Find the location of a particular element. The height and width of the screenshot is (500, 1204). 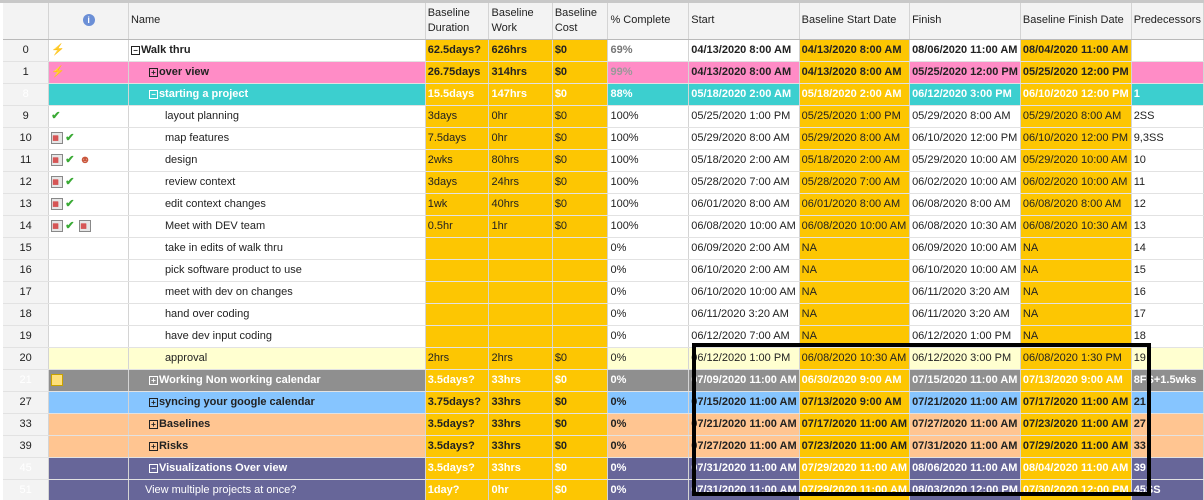

row-id: 21 is located at coordinates (26, 380).